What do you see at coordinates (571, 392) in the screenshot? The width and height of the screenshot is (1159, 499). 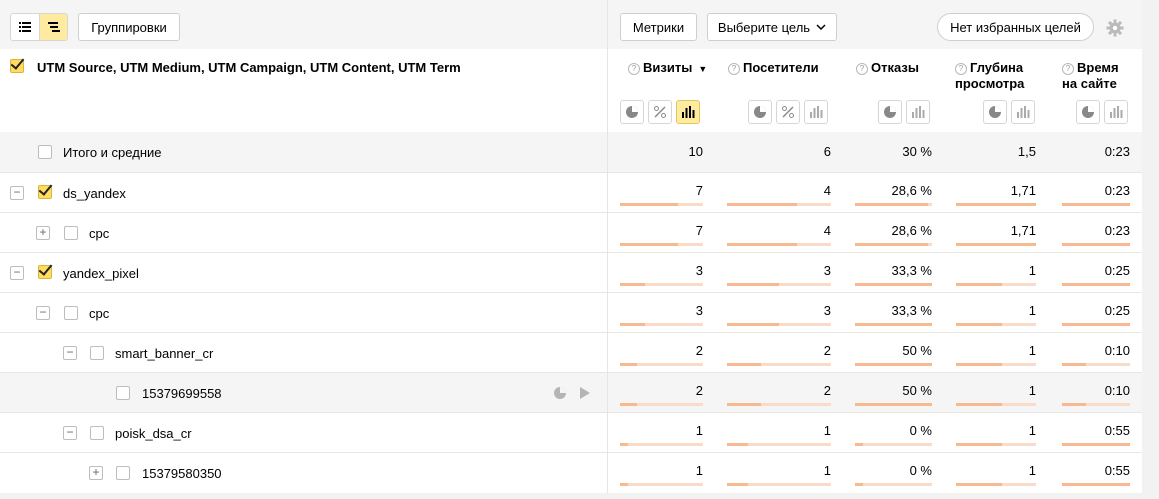 I see `table-row: 15379699558 2 2 50 % 1 0:10` at bounding box center [571, 392].